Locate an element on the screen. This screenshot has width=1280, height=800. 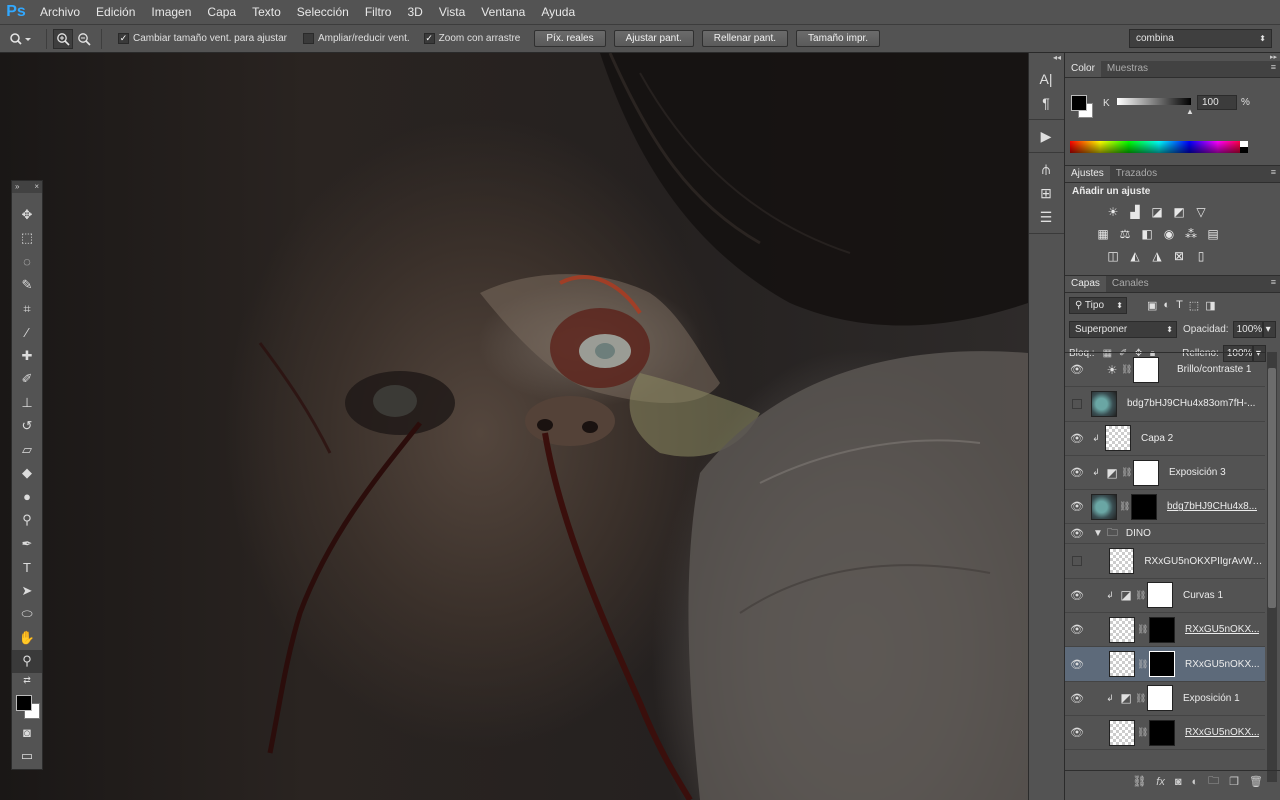
eyedropper-tool-icon: ⁄ is located at coordinates (27, 333).